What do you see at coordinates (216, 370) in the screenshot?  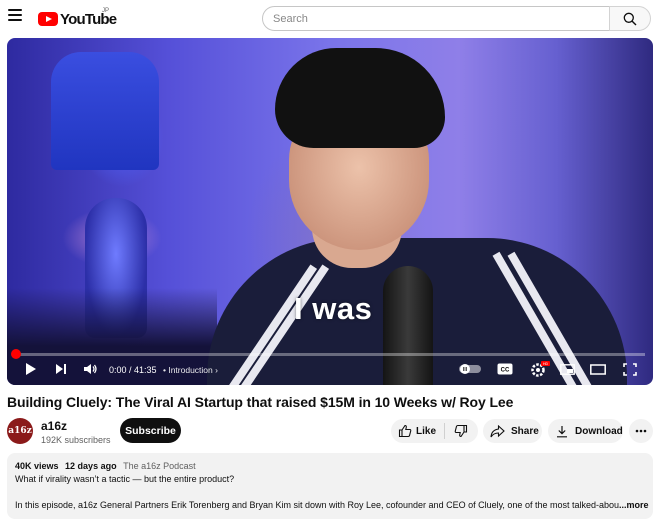 I see `chevron-right-icon: ›` at bounding box center [216, 370].